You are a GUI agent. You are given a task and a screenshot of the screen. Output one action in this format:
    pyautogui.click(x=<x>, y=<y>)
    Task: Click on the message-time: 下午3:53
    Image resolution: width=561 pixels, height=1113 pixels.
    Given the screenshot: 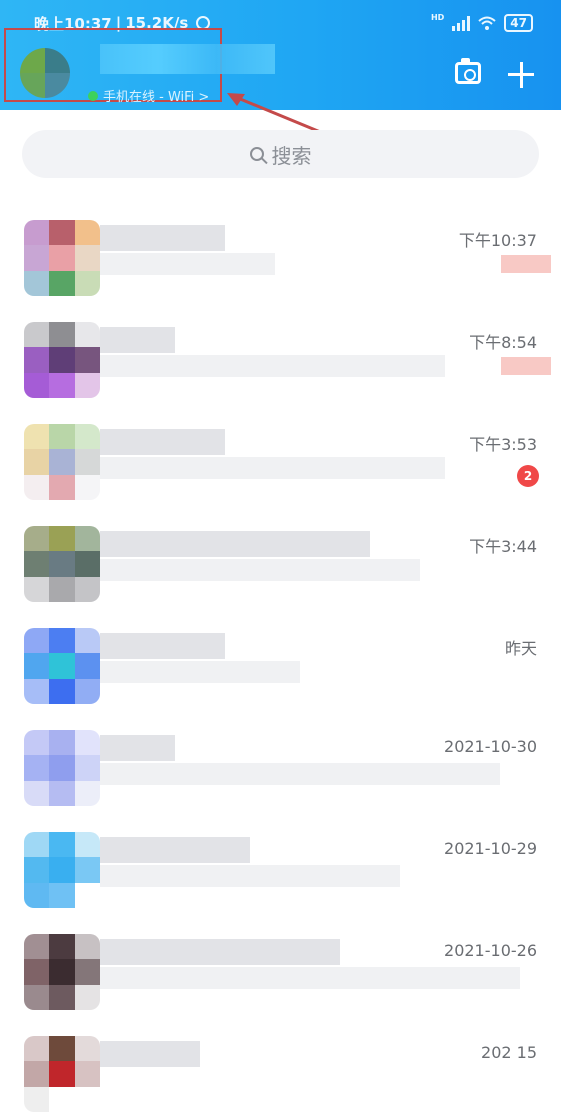 What is the action you would take?
    pyautogui.click(x=503, y=444)
    